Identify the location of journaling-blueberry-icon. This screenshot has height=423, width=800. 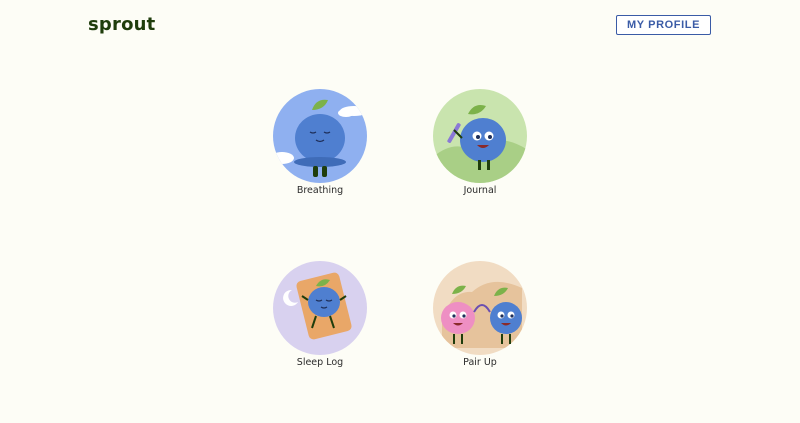
(480, 136).